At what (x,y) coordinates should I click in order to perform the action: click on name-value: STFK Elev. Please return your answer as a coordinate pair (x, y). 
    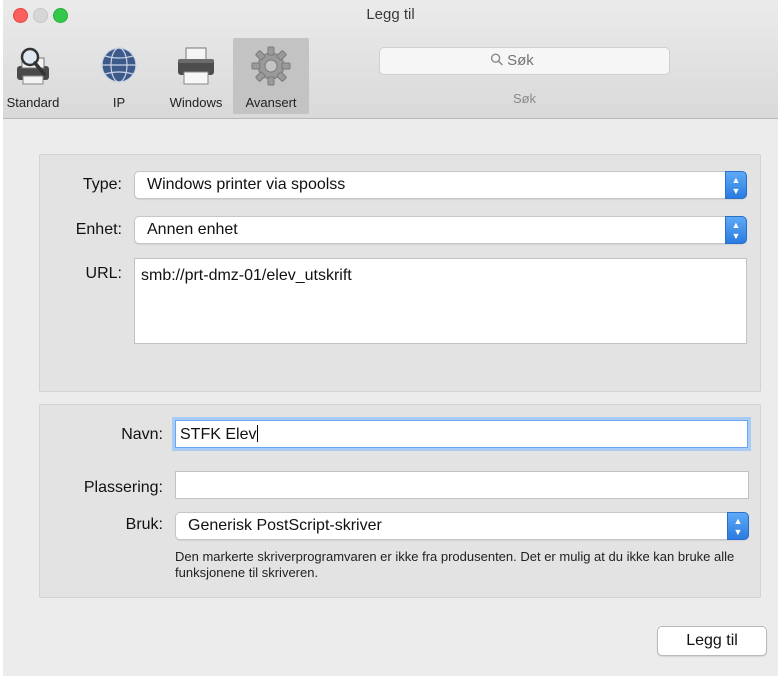
    Looking at the image, I should click on (218, 434).